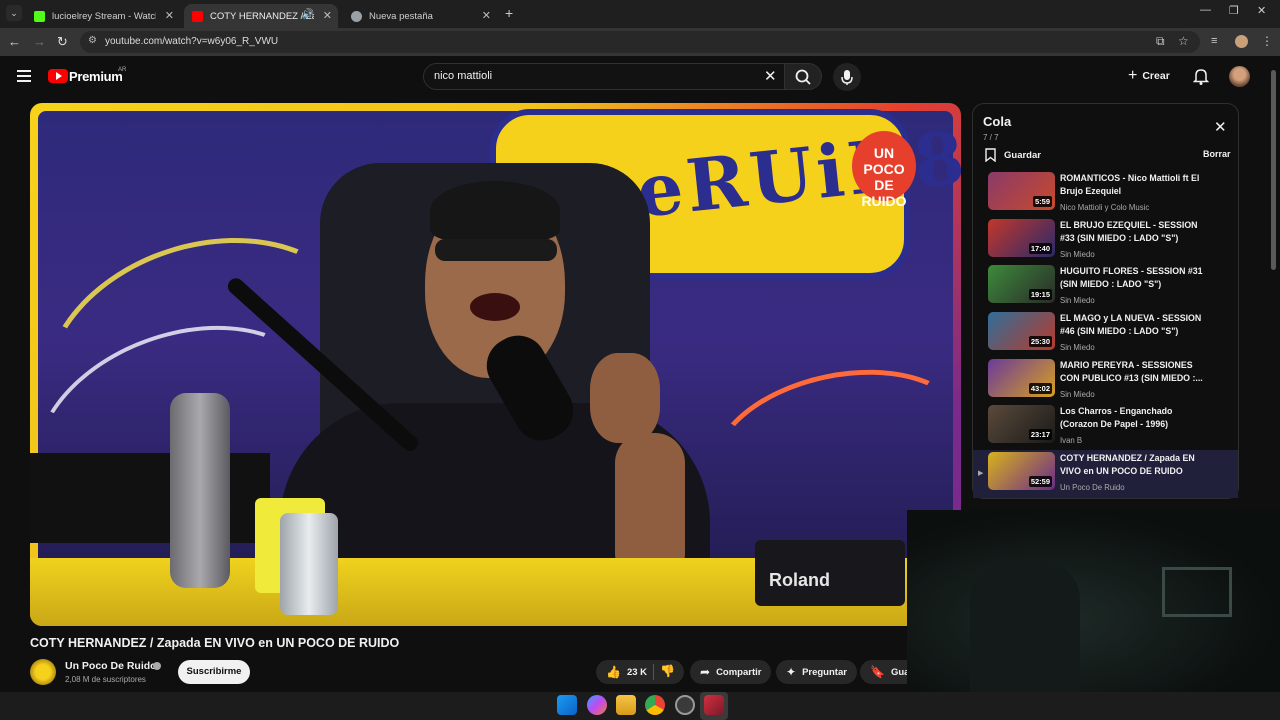  What do you see at coordinates (626, 705) in the screenshot?
I see `file-explorer-icon` at bounding box center [626, 705].